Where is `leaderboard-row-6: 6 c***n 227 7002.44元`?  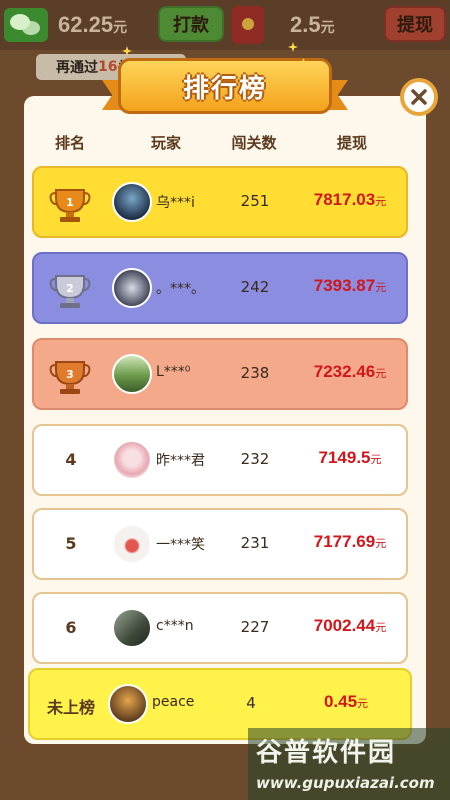 leaderboard-row-6: 6 c***n 227 7002.44元 is located at coordinates (220, 628).